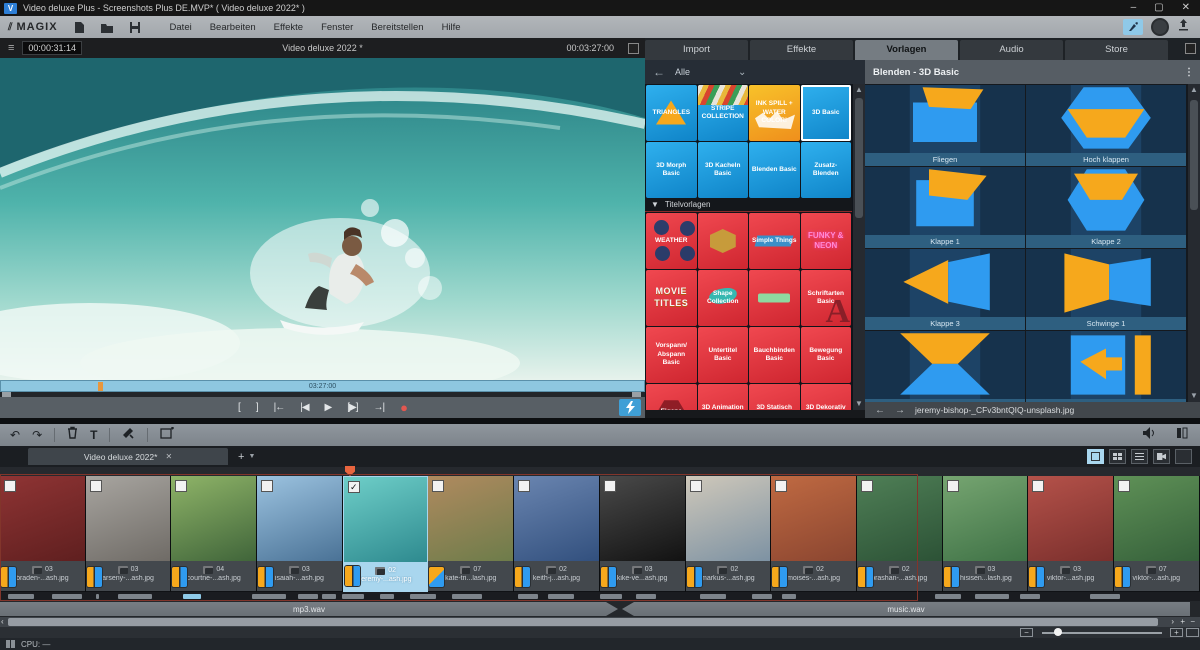 The width and height of the screenshot is (1200, 650). I want to click on timeline-clip: 02 markus-...ash.jpg, so click(728, 534).